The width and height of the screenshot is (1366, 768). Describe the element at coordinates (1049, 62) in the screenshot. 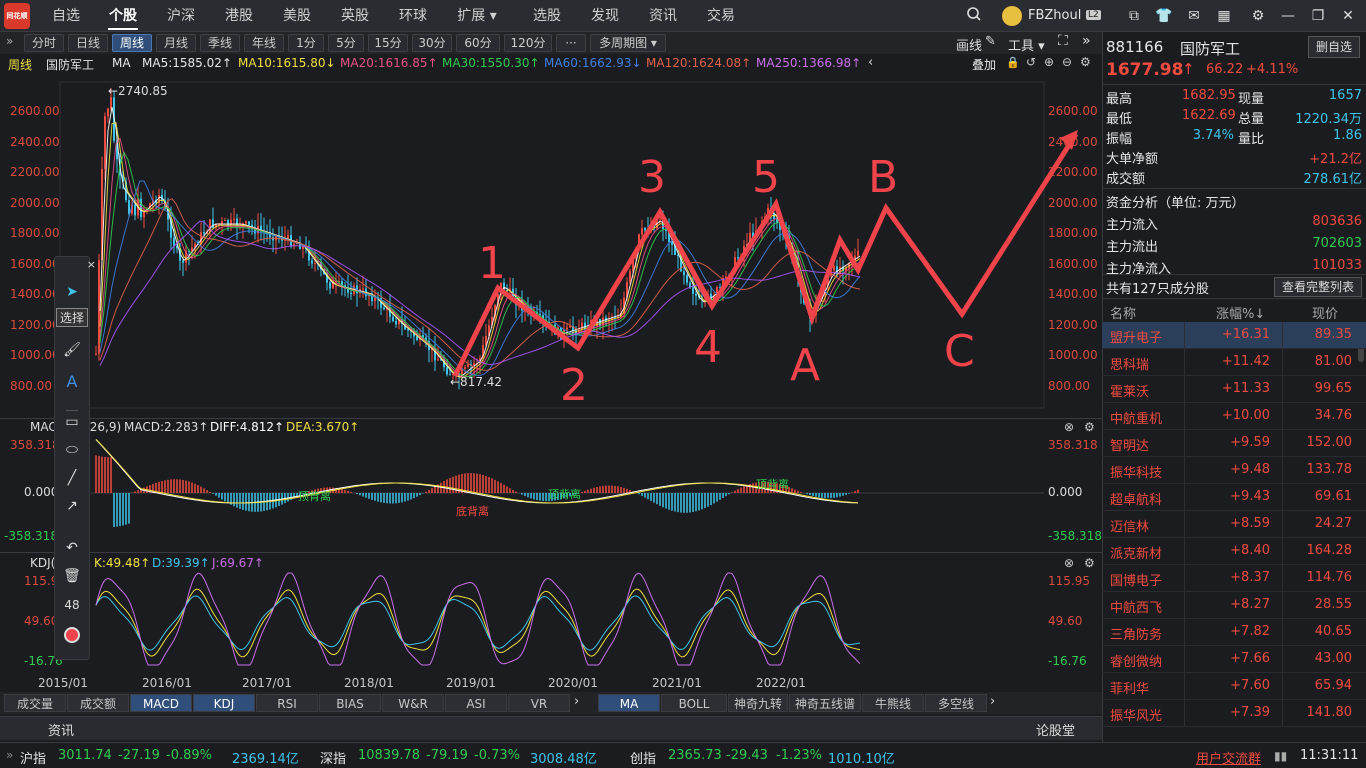

I see `zoom-in-icon: ⊕` at that location.